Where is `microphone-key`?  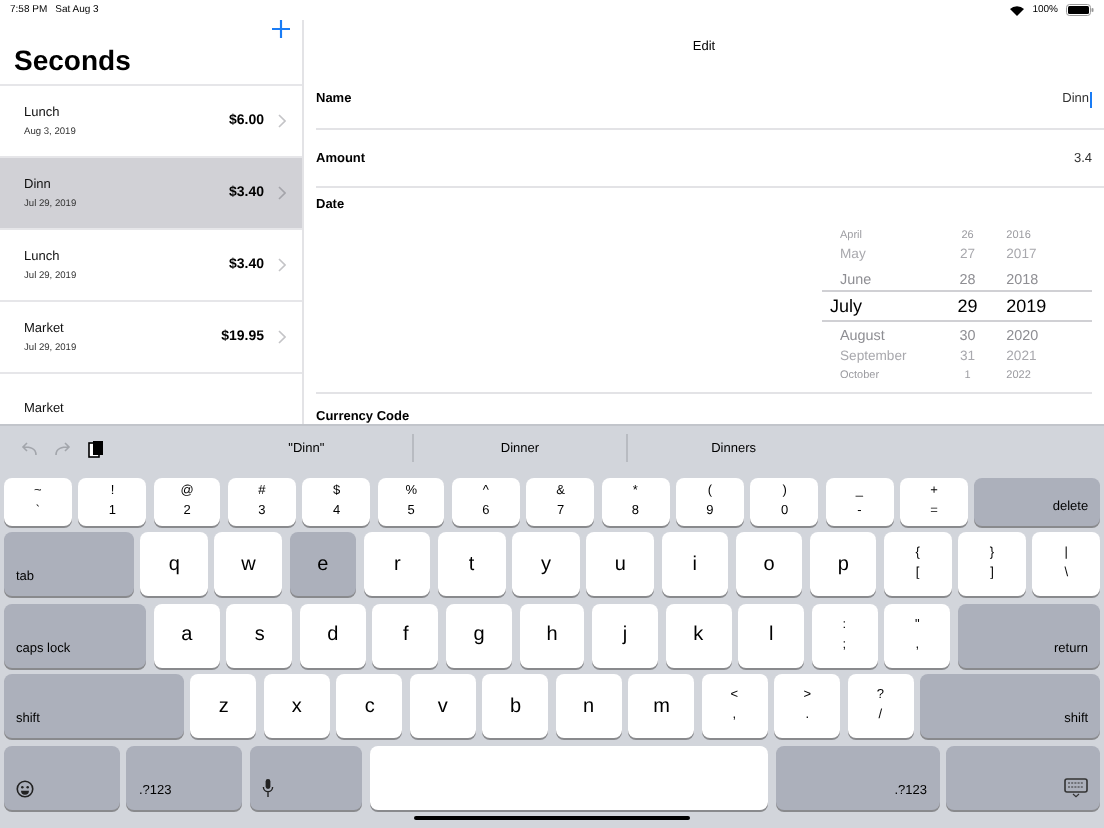
microphone-key is located at coordinates (306, 777).